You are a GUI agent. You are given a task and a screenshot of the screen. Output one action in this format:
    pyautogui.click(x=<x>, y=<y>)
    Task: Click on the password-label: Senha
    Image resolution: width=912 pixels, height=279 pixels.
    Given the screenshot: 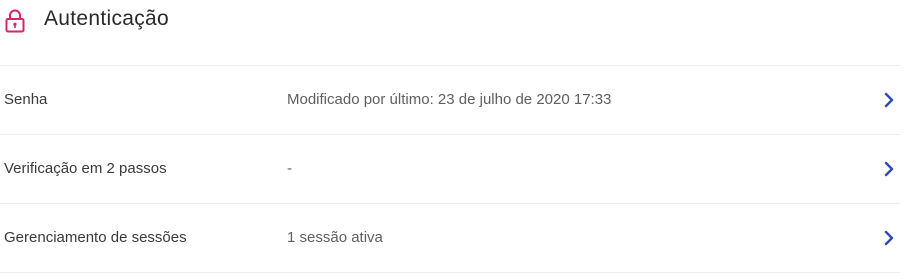 What is the action you would take?
    pyautogui.click(x=26, y=99)
    